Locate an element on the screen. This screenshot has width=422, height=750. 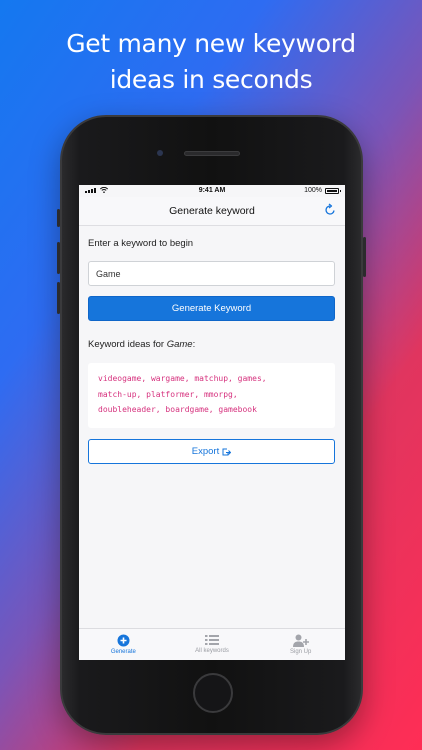
export-label: Export is located at coordinates (205, 451).